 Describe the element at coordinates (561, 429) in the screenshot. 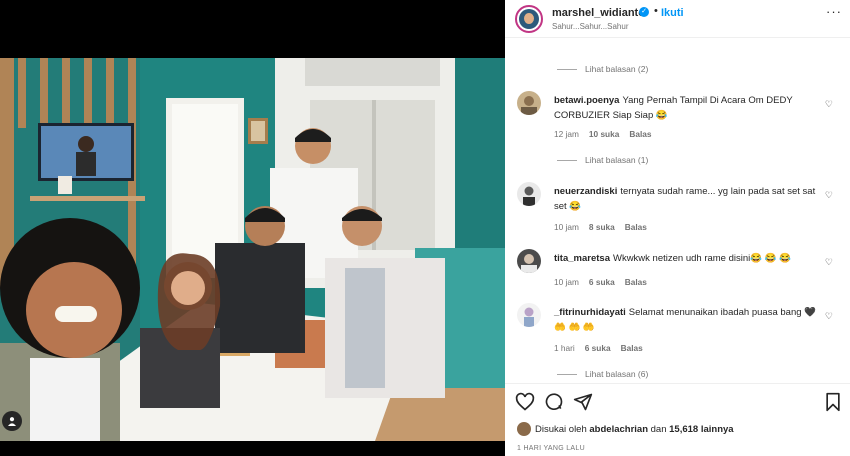

I see `likes-prefix: Disukai oleh` at that location.